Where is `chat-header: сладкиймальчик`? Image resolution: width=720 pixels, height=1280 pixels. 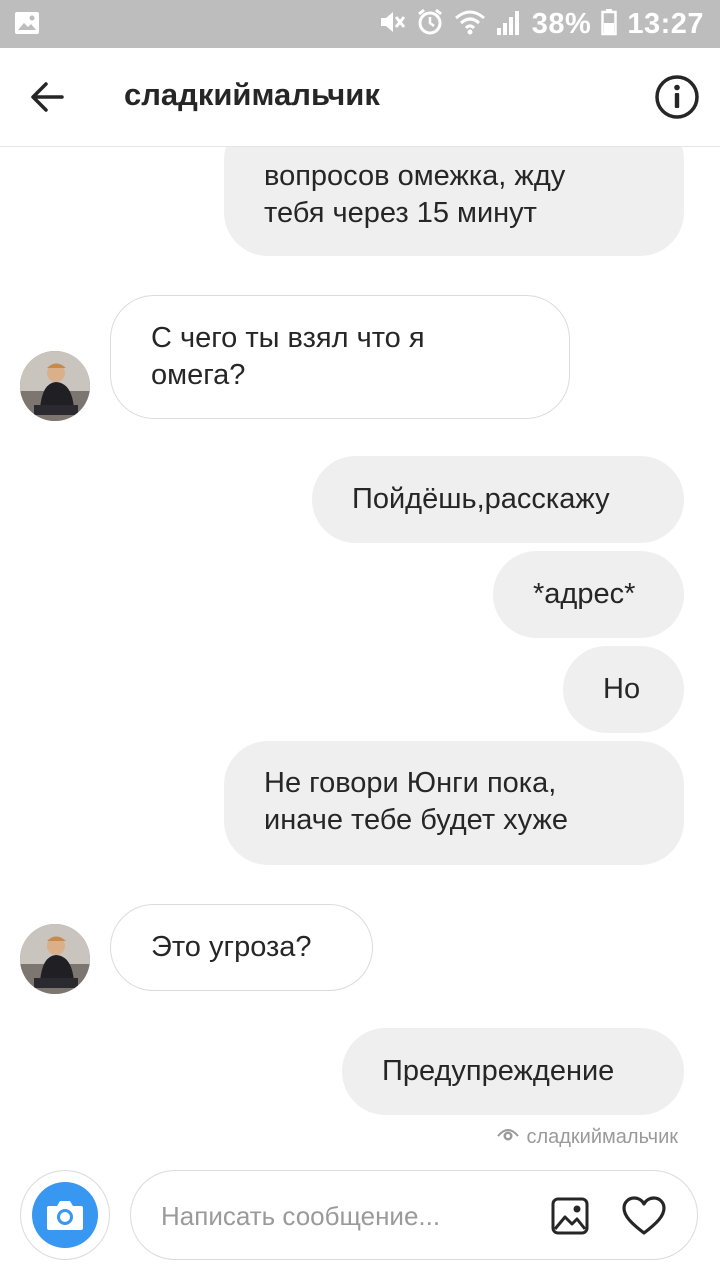
chat-header: сладкиймальчик is located at coordinates (360, 97).